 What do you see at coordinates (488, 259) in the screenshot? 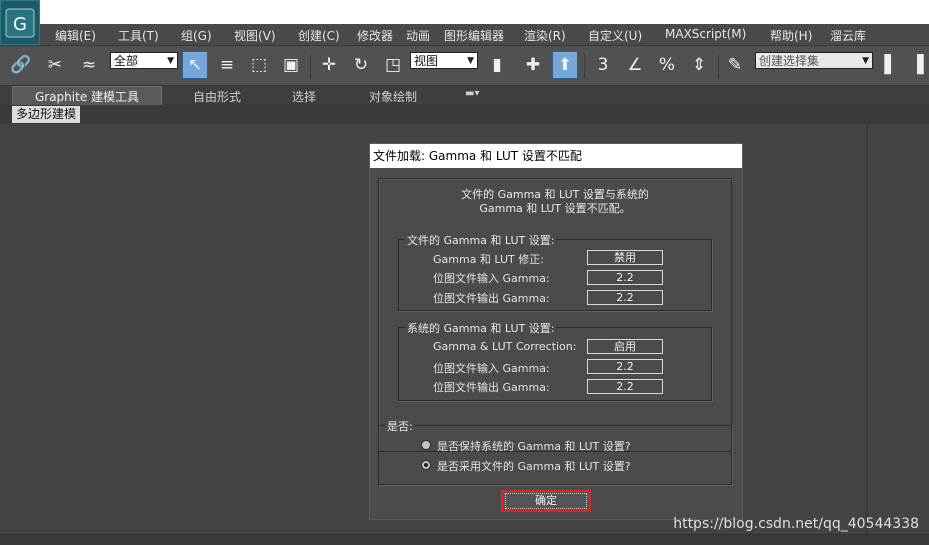
I see `file-gamma-lut-correction-label: Gamma 和 LUT 修正:` at bounding box center [488, 259].